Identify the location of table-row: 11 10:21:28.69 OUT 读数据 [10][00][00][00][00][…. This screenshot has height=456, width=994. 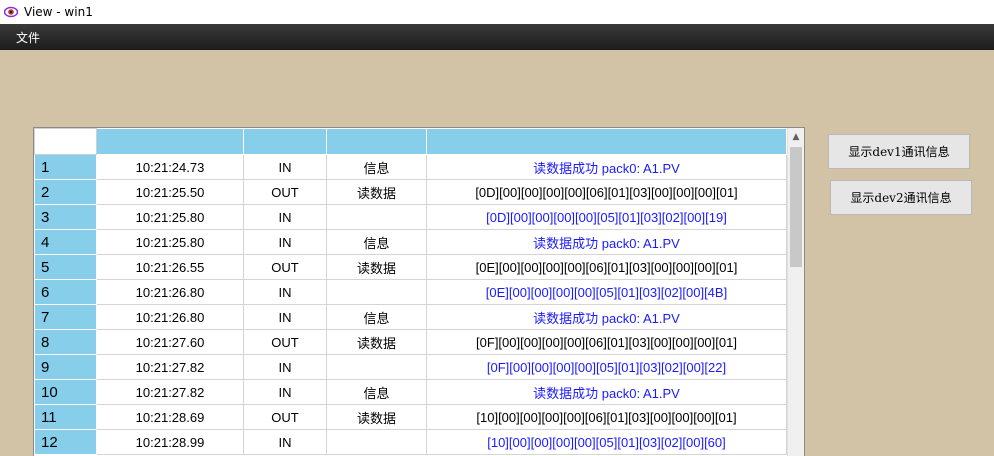
(410, 417).